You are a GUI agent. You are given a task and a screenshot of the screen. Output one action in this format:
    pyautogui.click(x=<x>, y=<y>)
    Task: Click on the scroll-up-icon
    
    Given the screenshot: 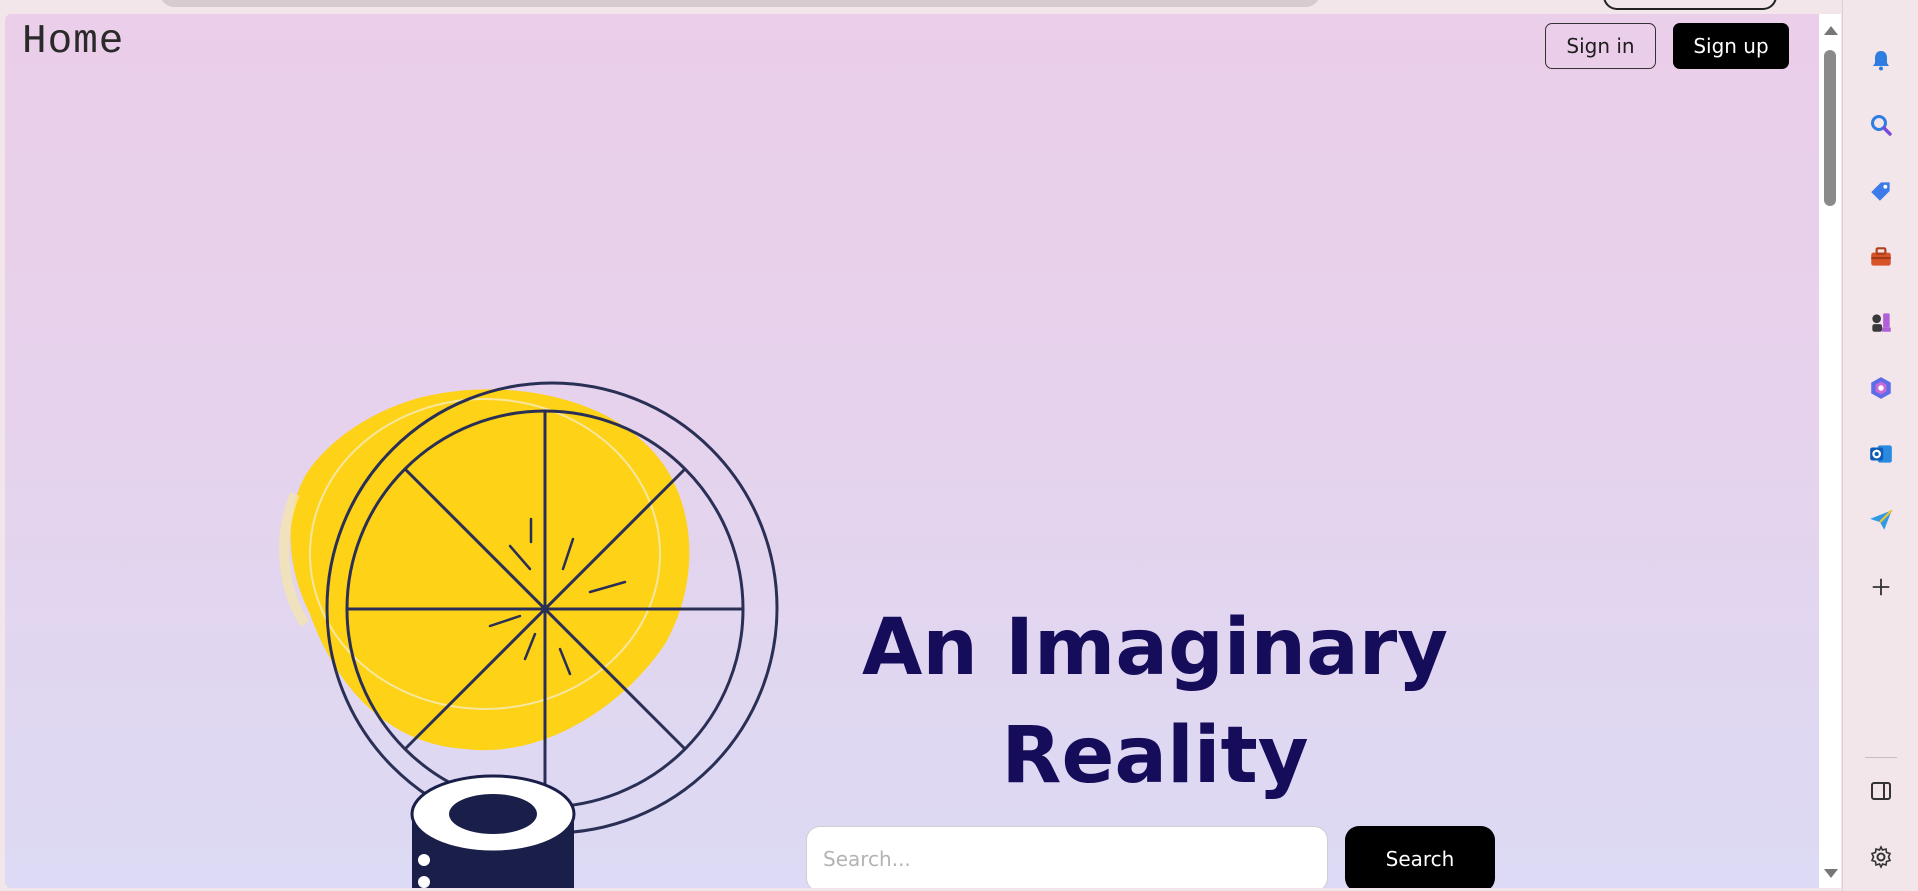 What is the action you would take?
    pyautogui.click(x=1831, y=30)
    